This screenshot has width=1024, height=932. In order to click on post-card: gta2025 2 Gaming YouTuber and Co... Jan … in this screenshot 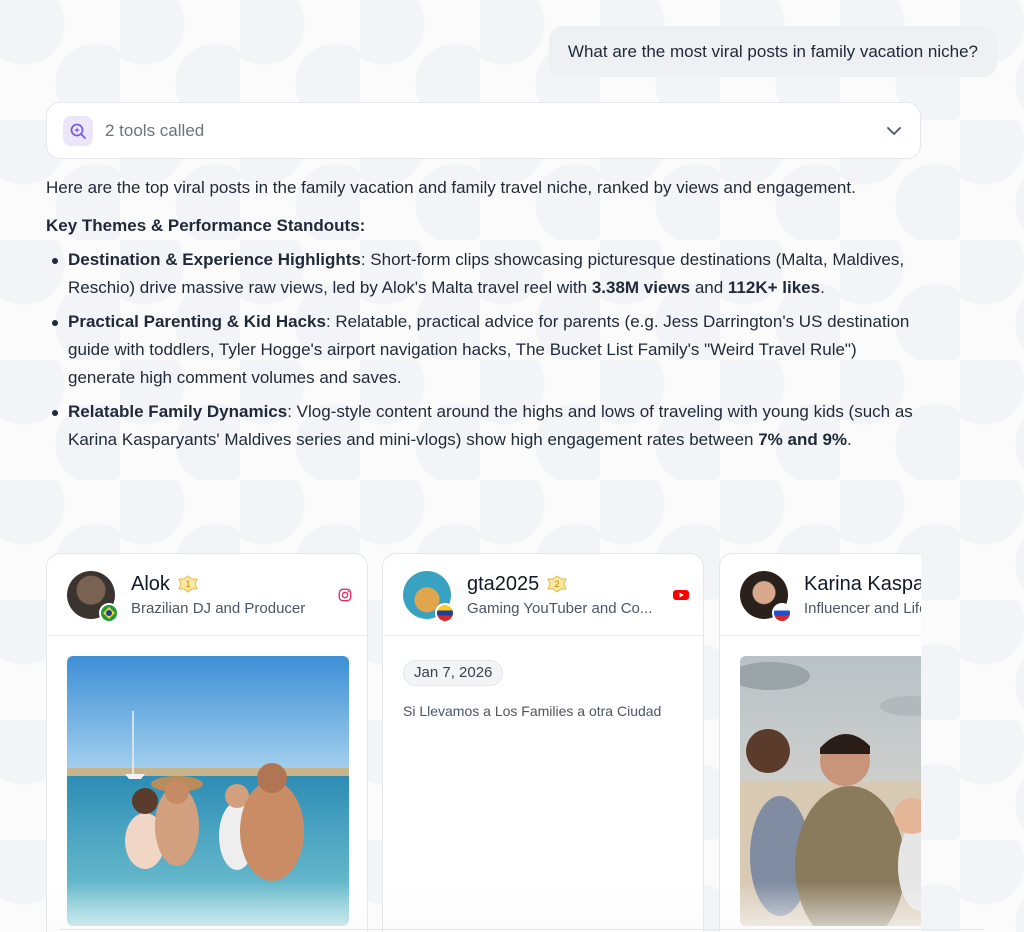, I will do `click(543, 742)`.